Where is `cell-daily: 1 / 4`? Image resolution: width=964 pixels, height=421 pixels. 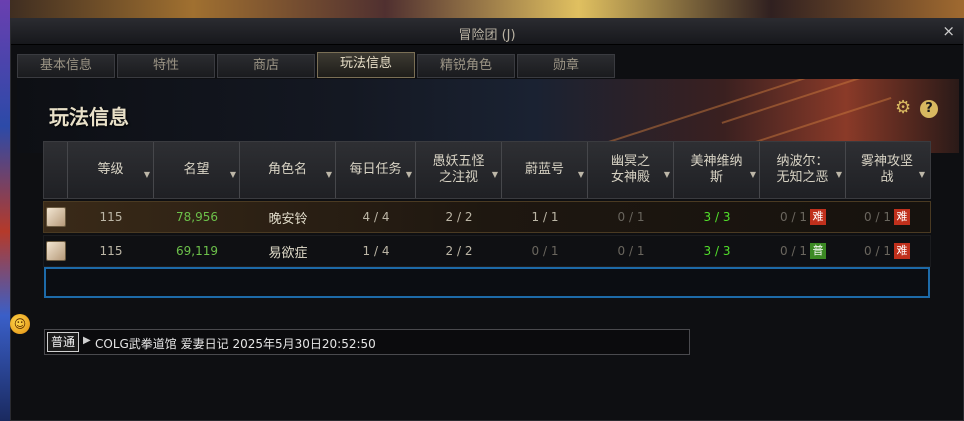
cell-daily: 1 / 4 is located at coordinates (376, 251).